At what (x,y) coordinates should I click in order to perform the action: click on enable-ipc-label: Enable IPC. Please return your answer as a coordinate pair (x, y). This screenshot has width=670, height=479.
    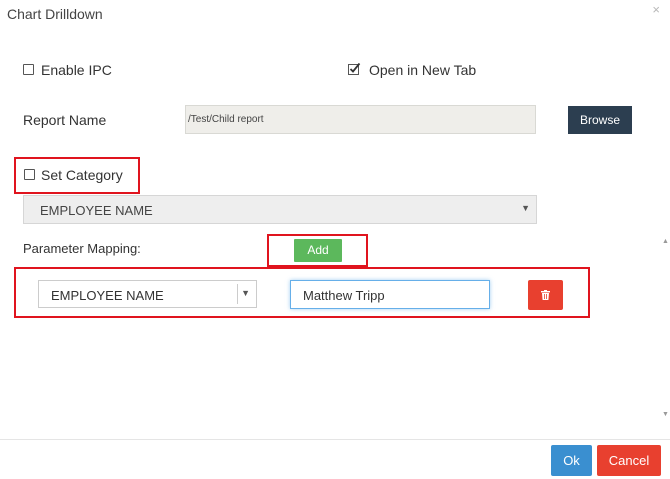
    Looking at the image, I should click on (76, 70).